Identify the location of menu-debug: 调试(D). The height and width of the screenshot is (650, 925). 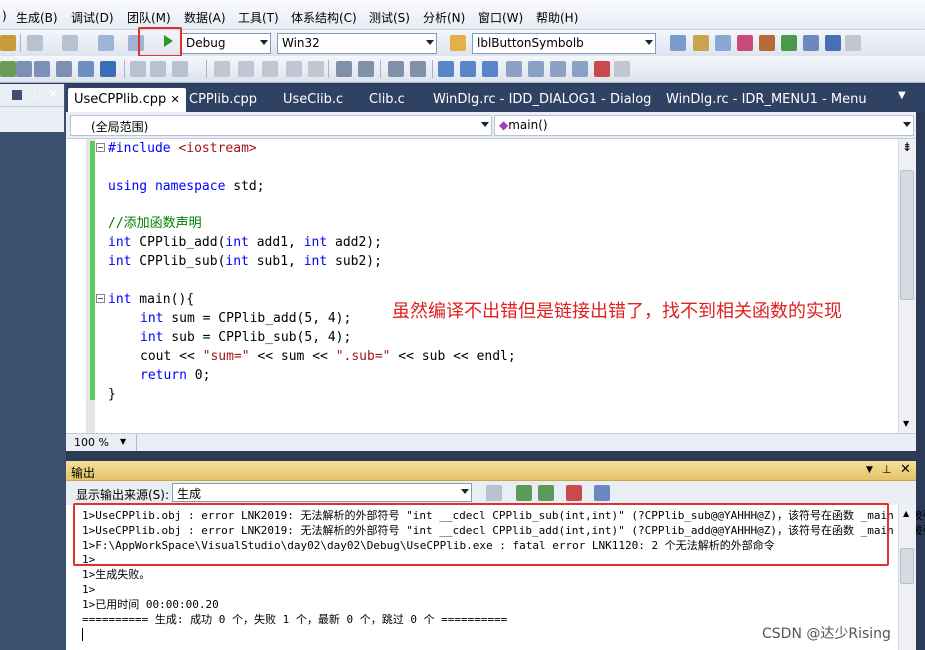
(92, 17).